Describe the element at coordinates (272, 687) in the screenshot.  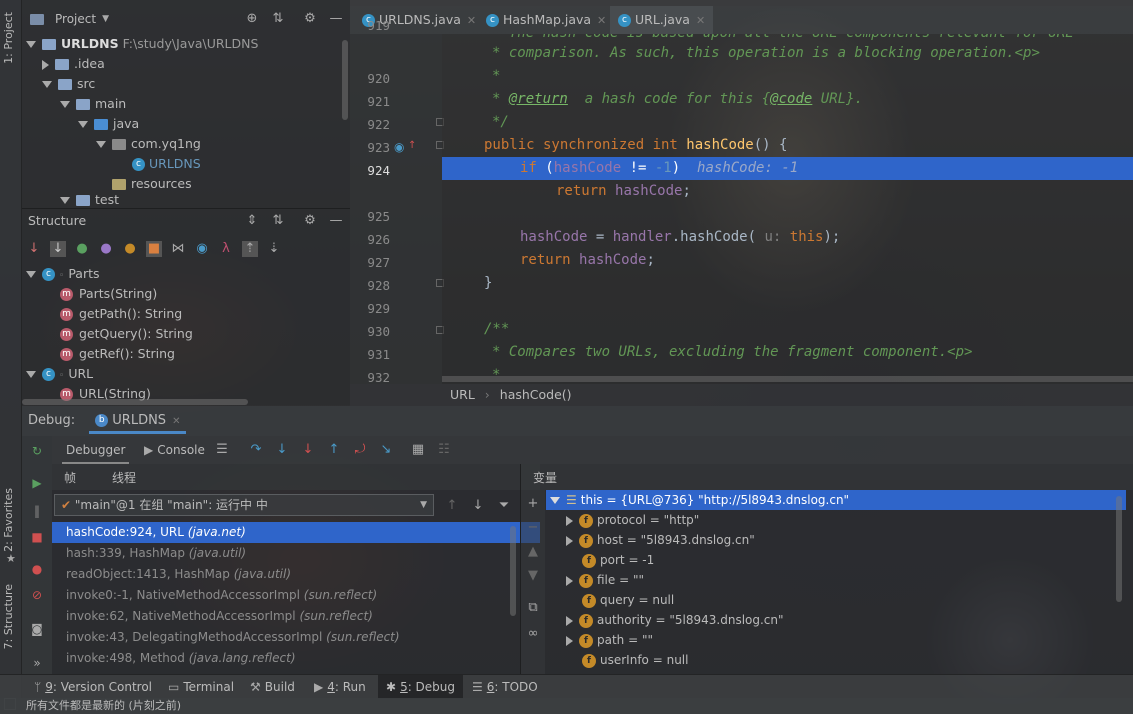
I see `build-tool: ⚒ Build` at that location.